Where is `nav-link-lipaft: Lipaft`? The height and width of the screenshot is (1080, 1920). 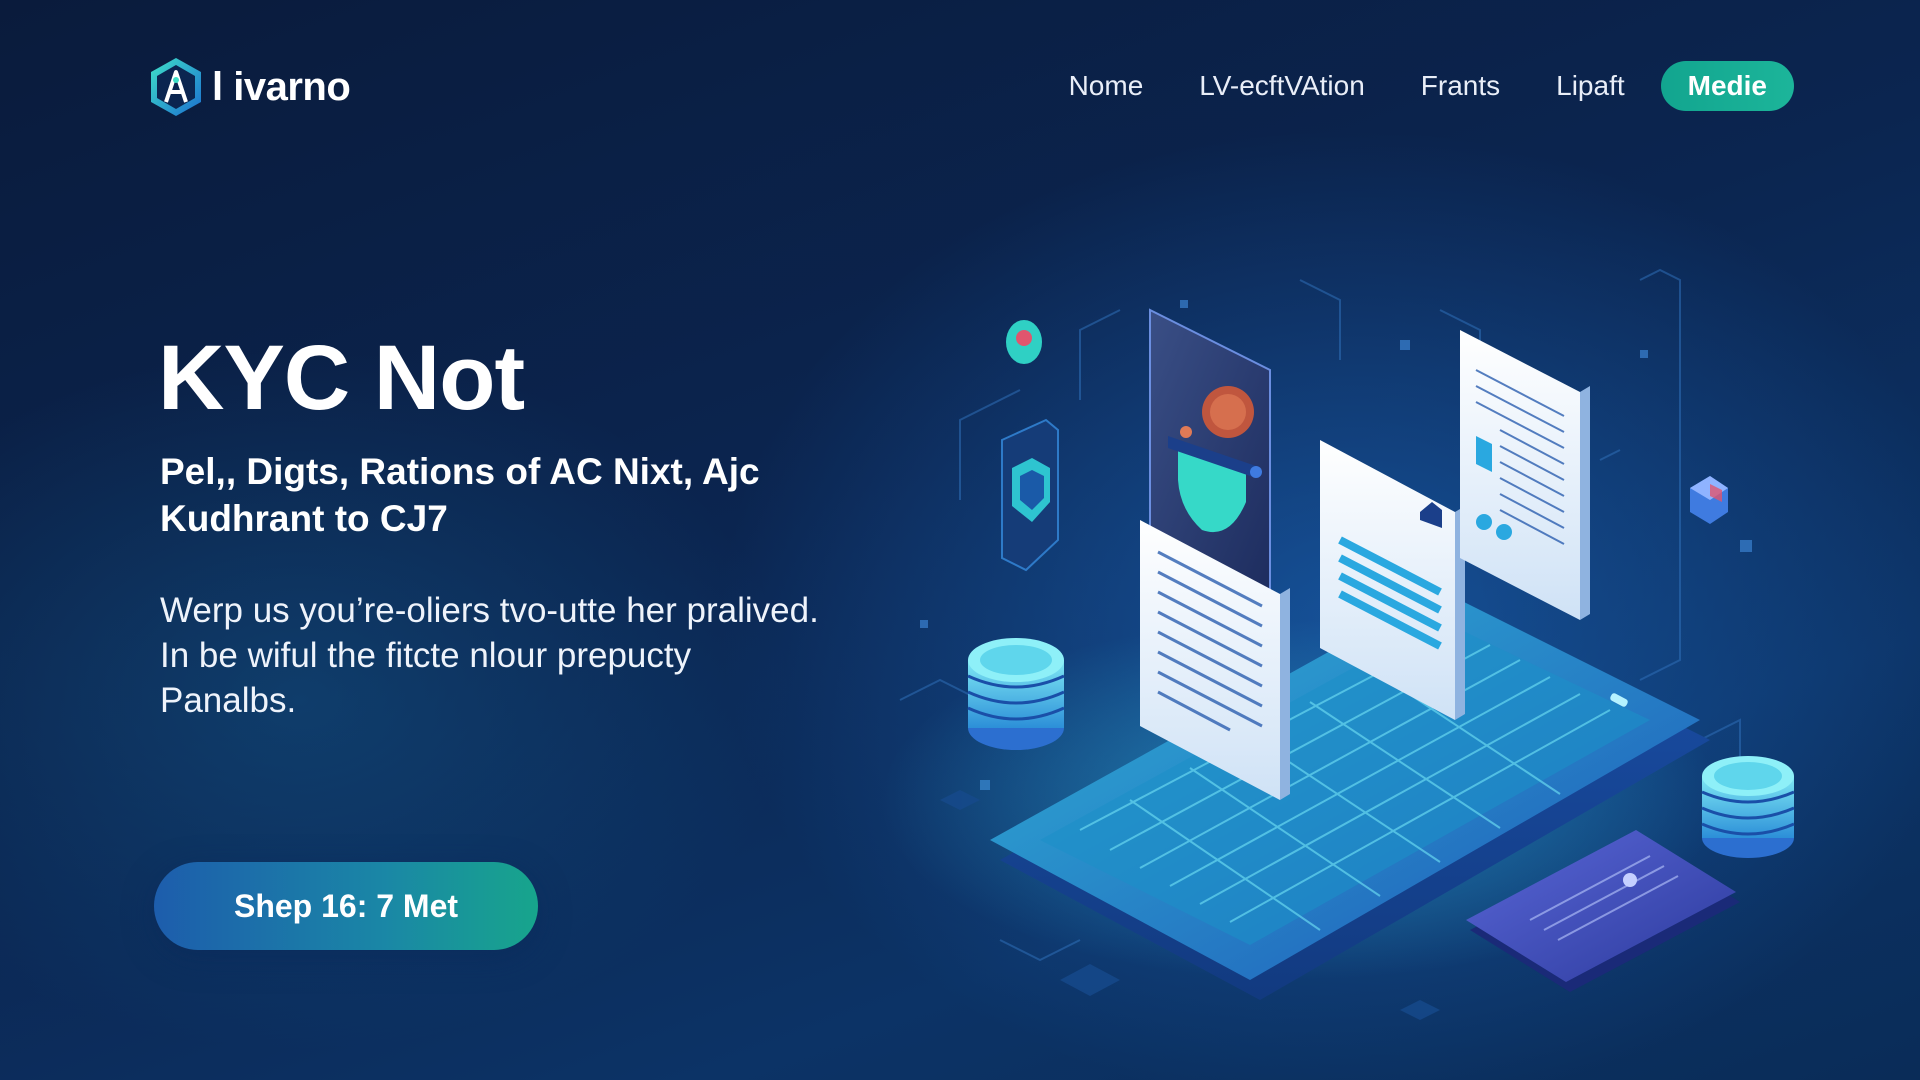 nav-link-lipaft: Lipaft is located at coordinates (1590, 86).